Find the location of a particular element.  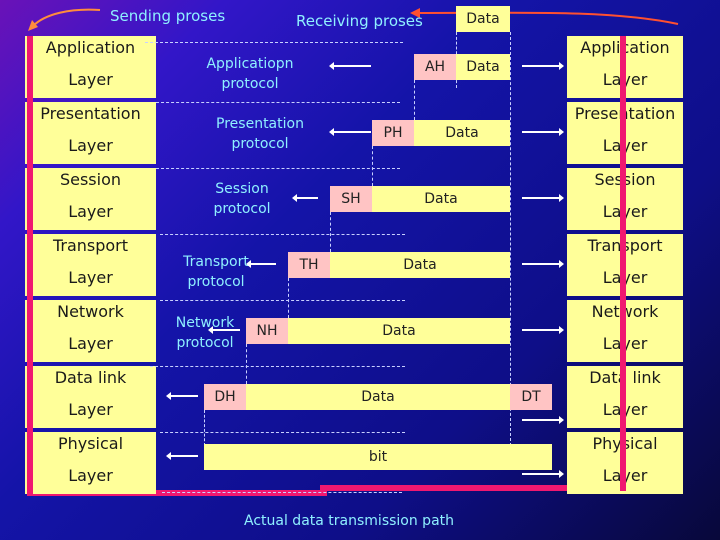

sender-transport-layer: Transport Layer is located at coordinates (90, 265).